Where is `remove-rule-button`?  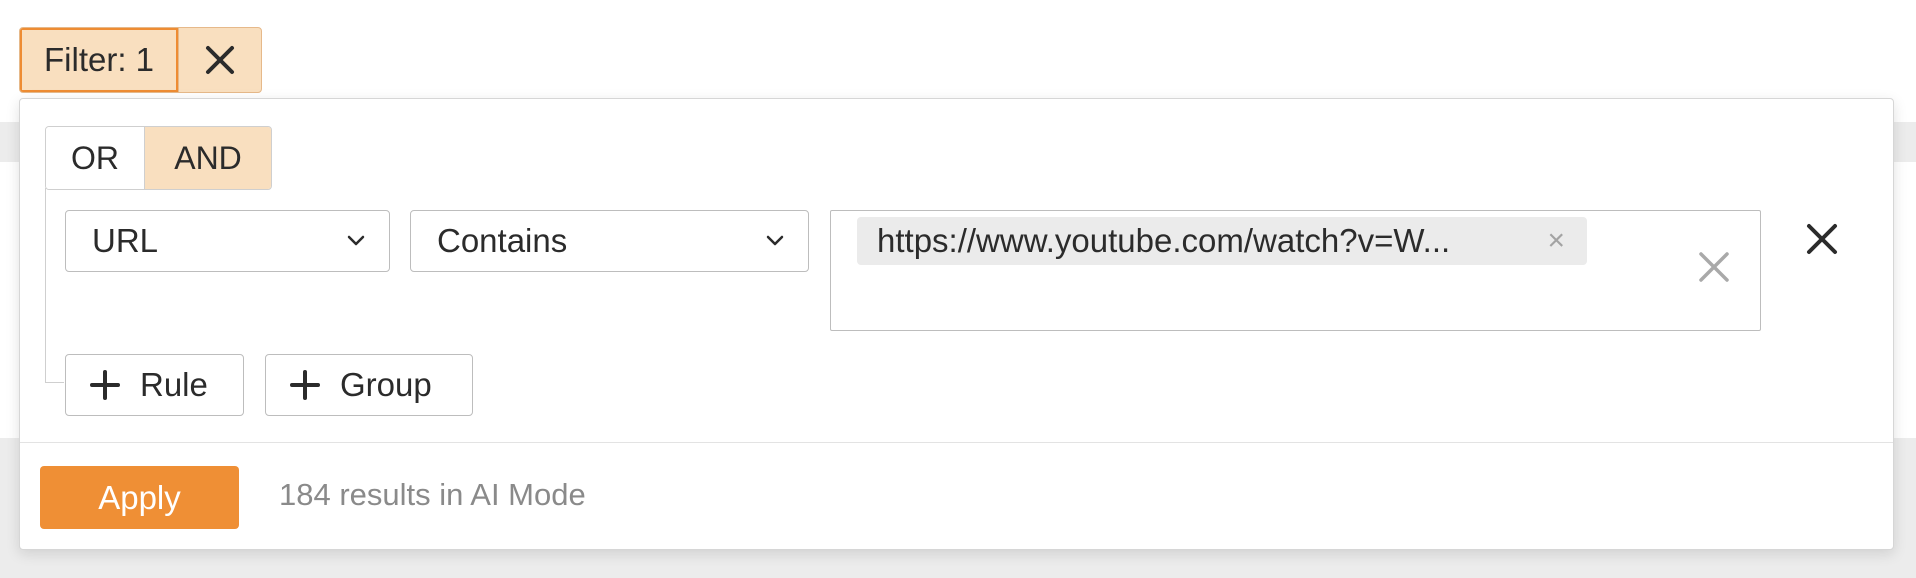
remove-rule-button is located at coordinates (1822, 241).